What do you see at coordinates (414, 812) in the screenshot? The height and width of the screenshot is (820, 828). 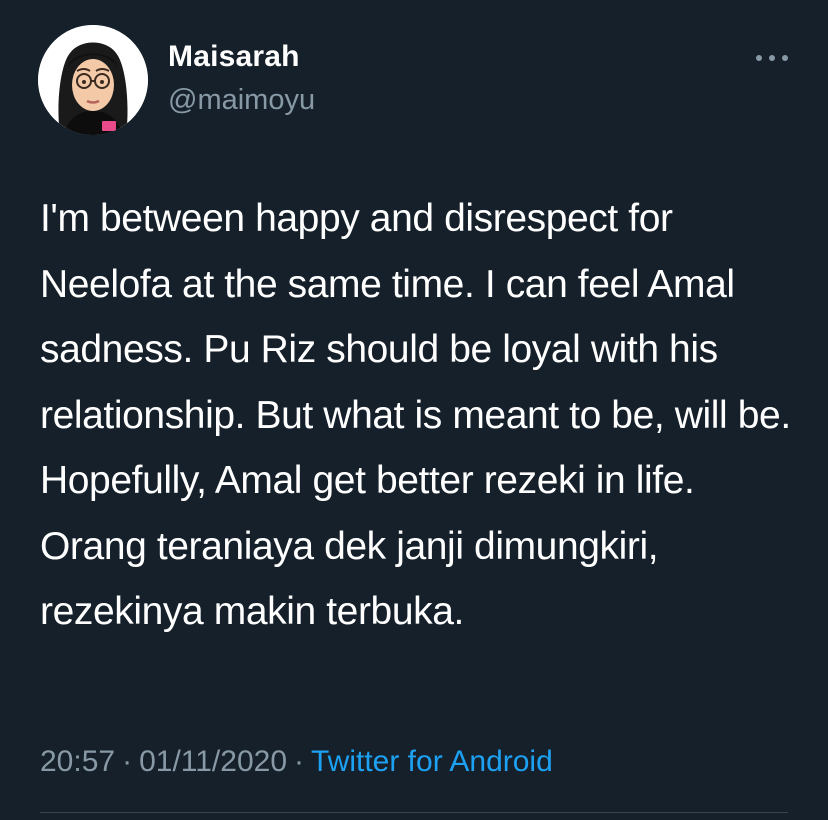 I see `divider` at bounding box center [414, 812].